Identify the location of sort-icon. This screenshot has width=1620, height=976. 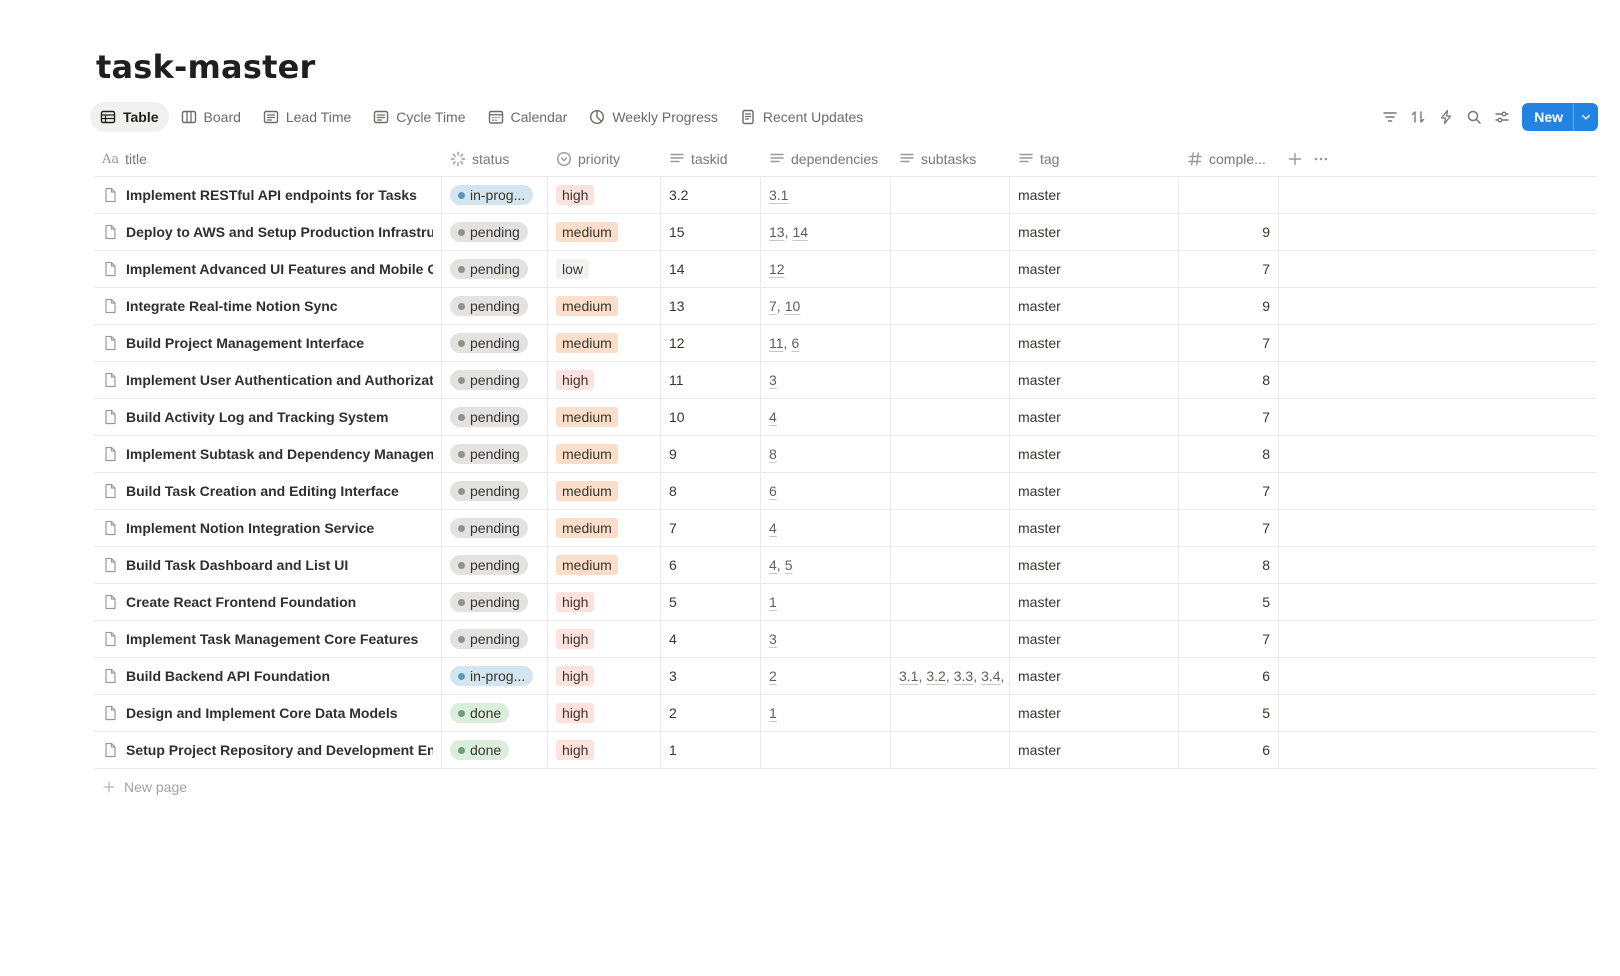
(1418, 117).